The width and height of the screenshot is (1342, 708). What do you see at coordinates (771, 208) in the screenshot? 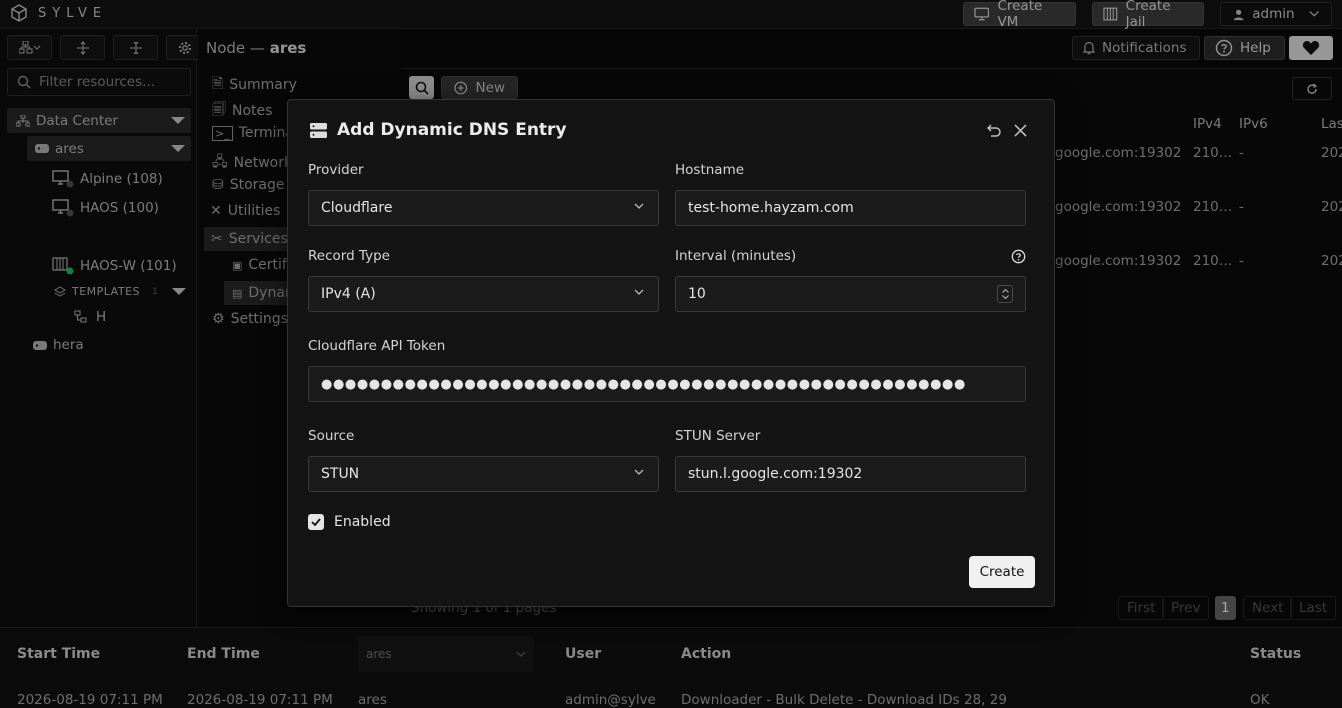
I see `hostname-value: test-home.hayzam.com` at bounding box center [771, 208].